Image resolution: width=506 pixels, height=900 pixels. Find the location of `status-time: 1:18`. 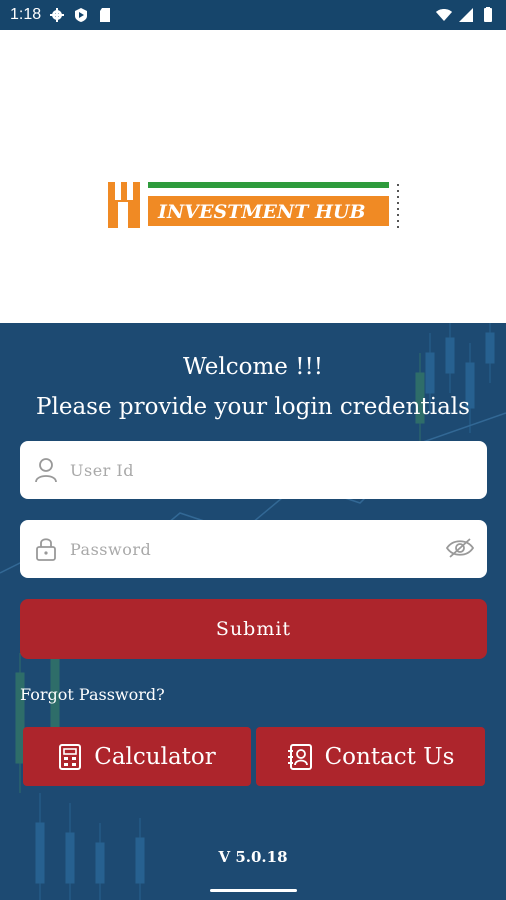

status-time: 1:18 is located at coordinates (26, 14).